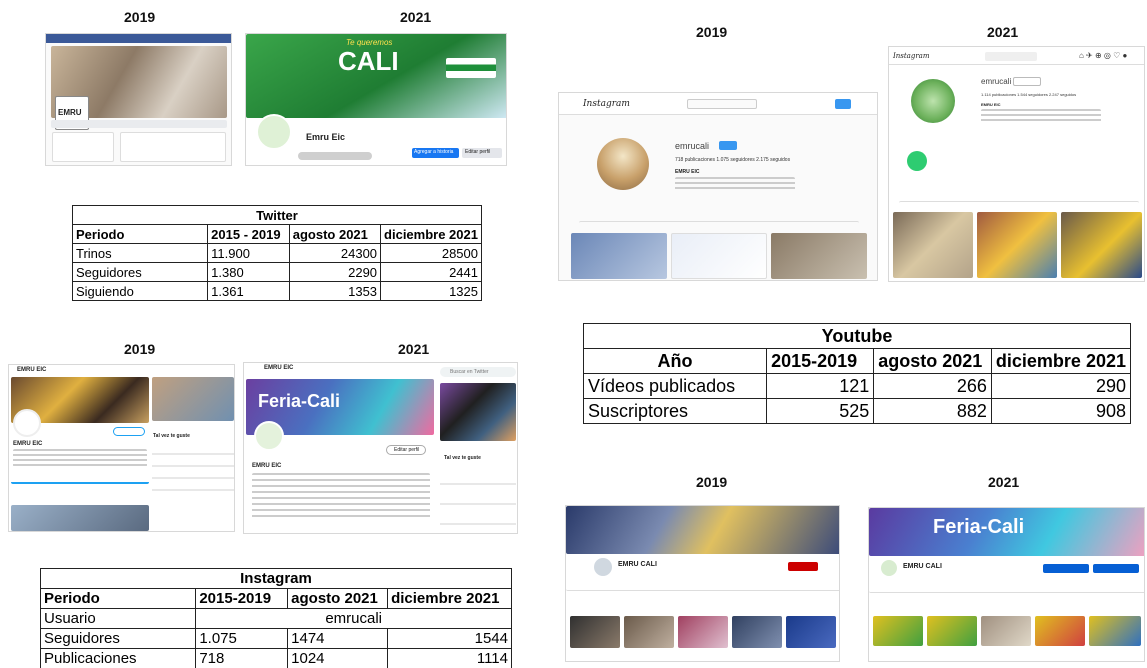  Describe the element at coordinates (692, 146) in the screenshot. I see `instagram-2019-username: emrucali` at that location.